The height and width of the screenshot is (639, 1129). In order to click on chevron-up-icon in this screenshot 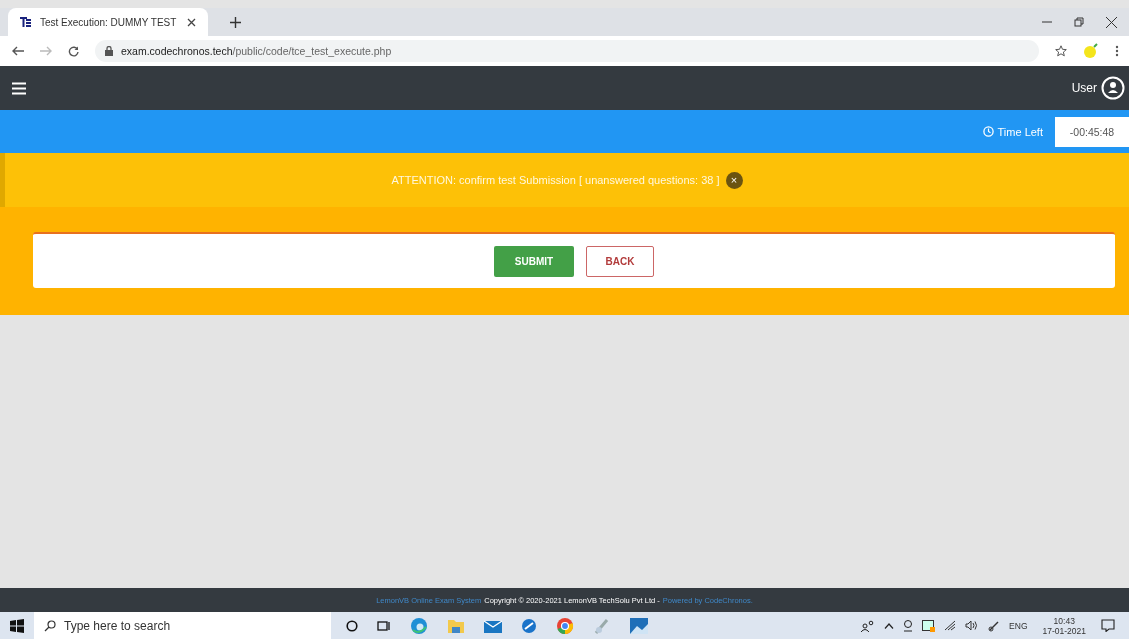, I will do `click(889, 625)`.